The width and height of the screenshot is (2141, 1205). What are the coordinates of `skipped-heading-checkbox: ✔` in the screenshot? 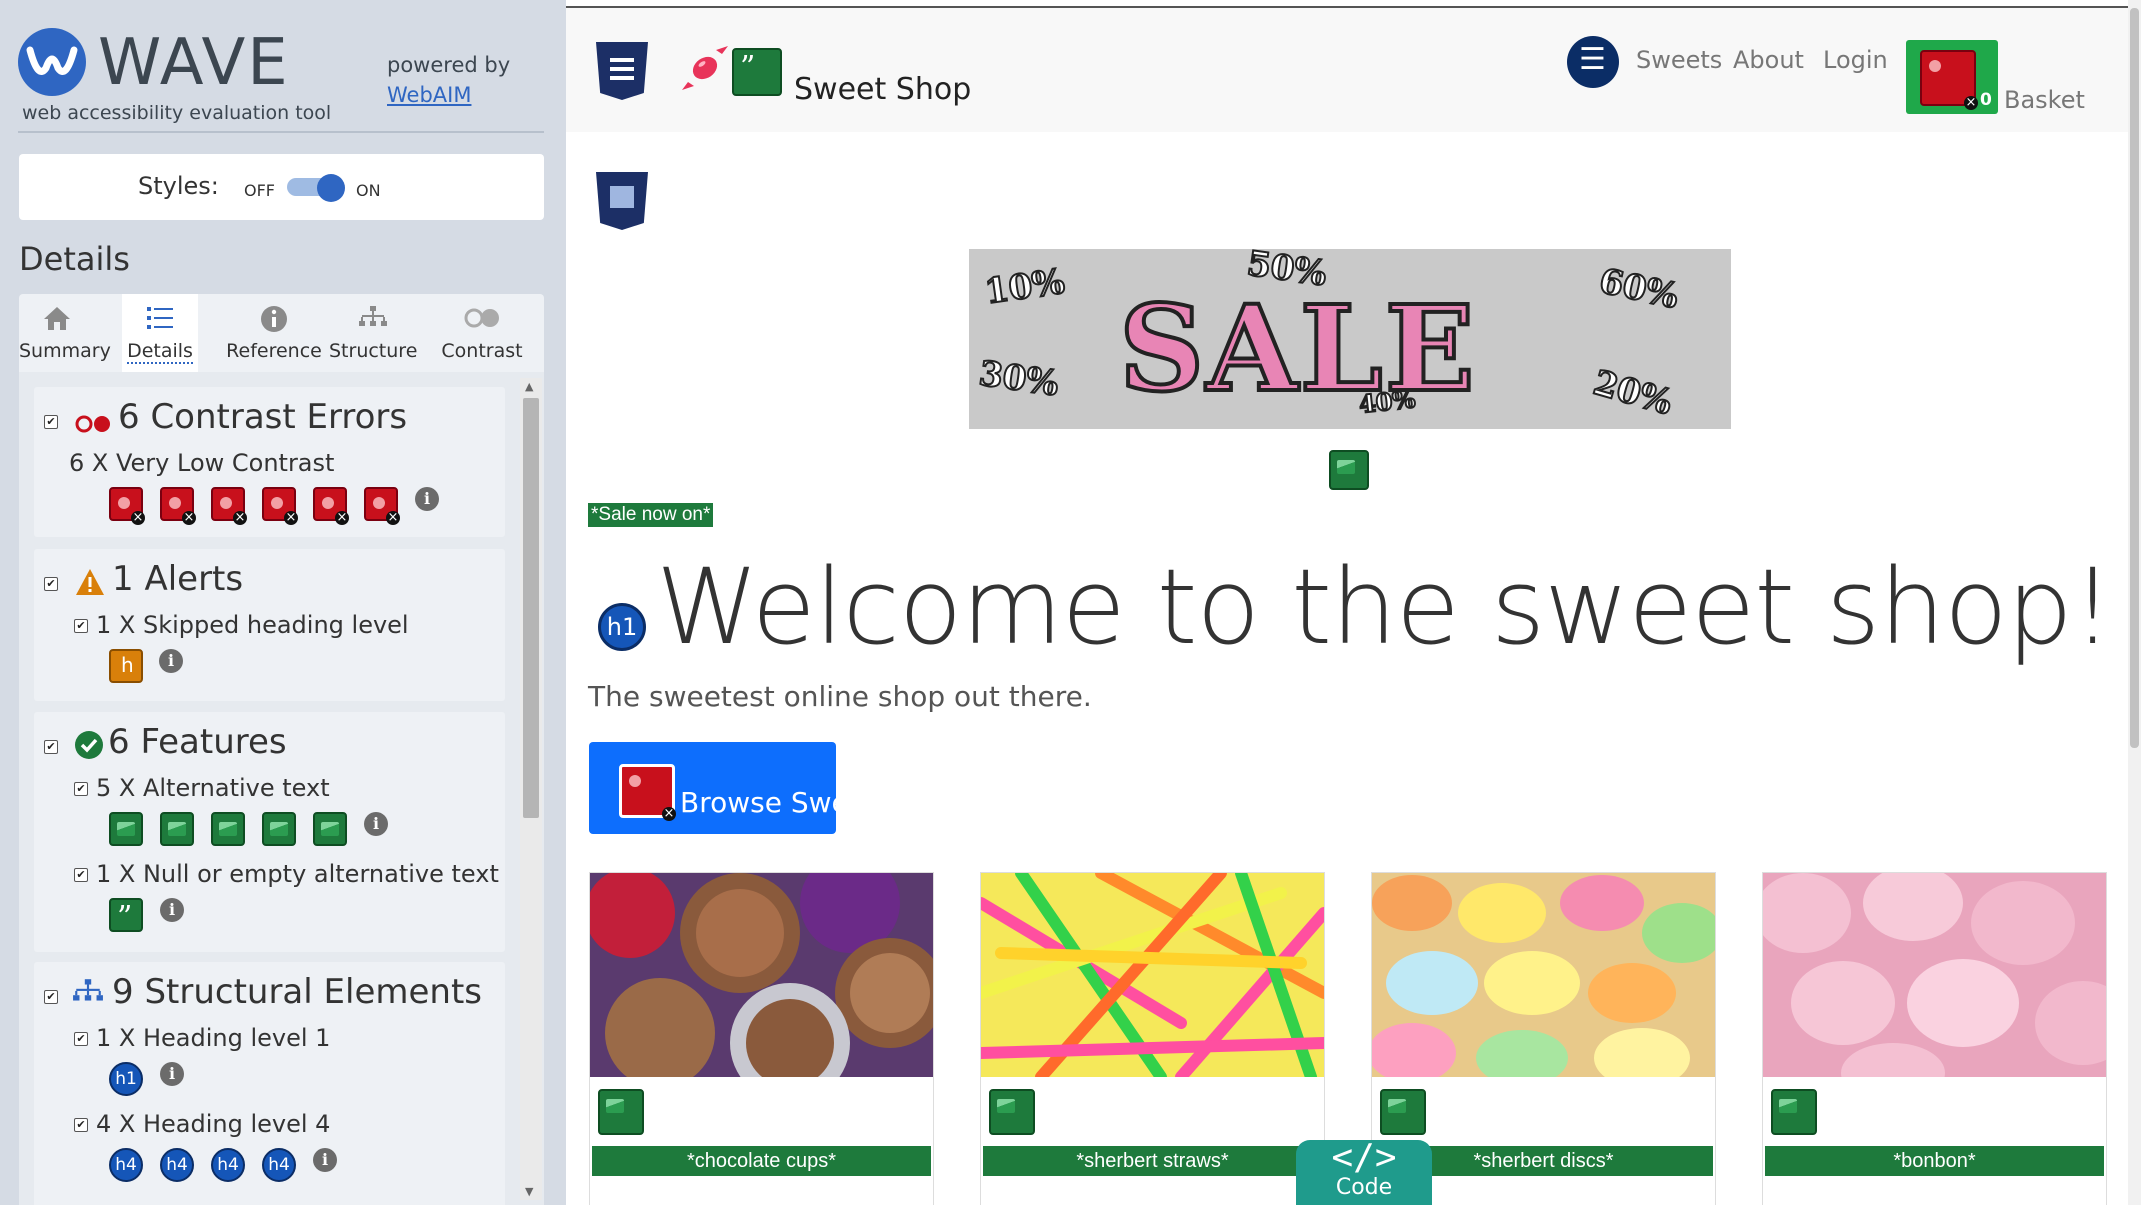 It's located at (81, 626).